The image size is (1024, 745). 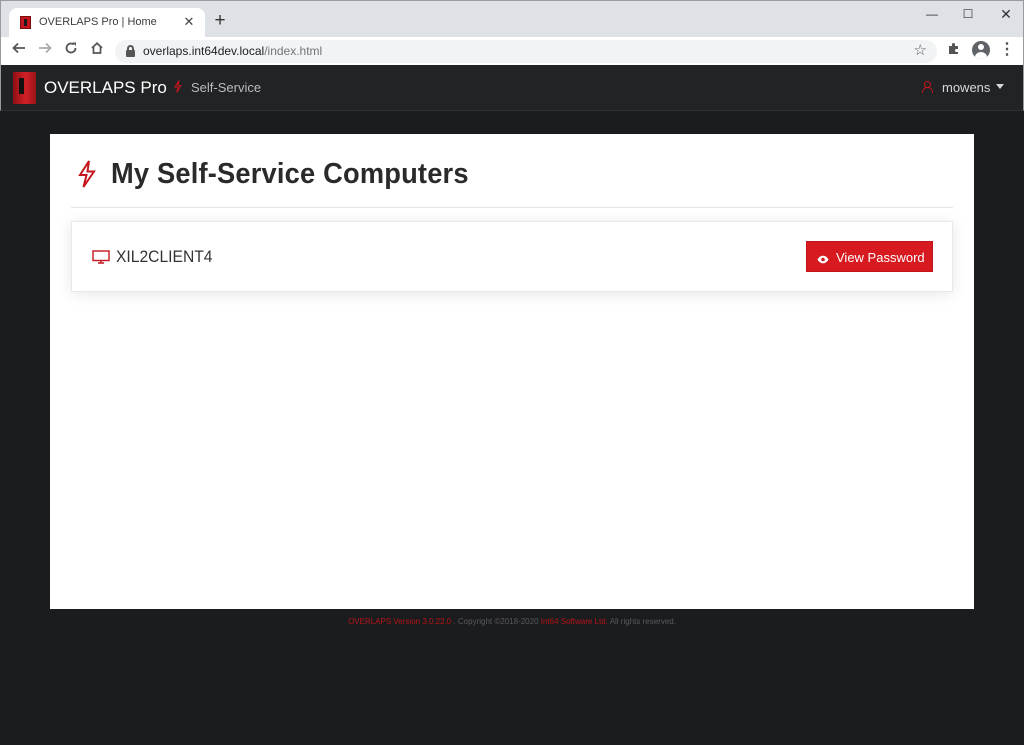 I want to click on extensions-icon, so click(x=954, y=50).